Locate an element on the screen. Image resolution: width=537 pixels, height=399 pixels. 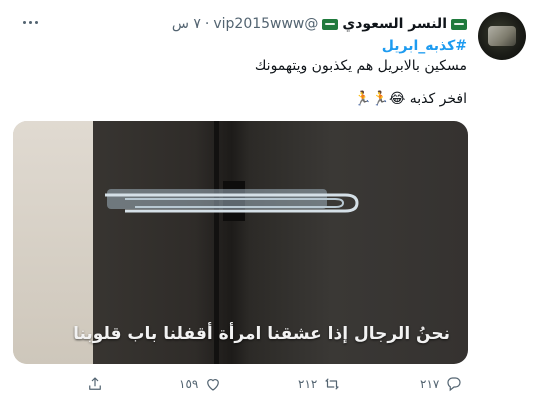
like-count: ١٥٩ is located at coordinates (189, 384).